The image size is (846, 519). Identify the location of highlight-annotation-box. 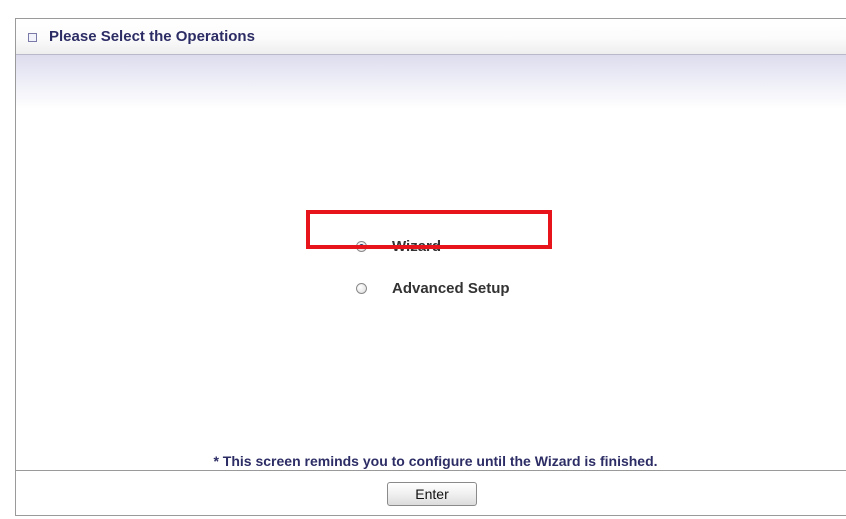
(429, 229).